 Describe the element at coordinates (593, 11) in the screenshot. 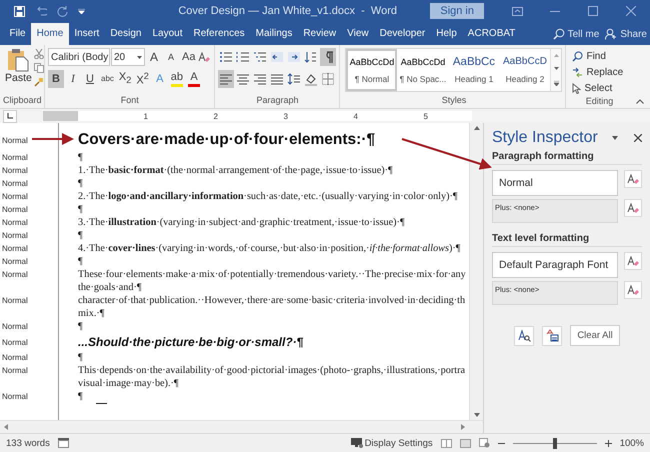

I see `maximize-icon` at that location.